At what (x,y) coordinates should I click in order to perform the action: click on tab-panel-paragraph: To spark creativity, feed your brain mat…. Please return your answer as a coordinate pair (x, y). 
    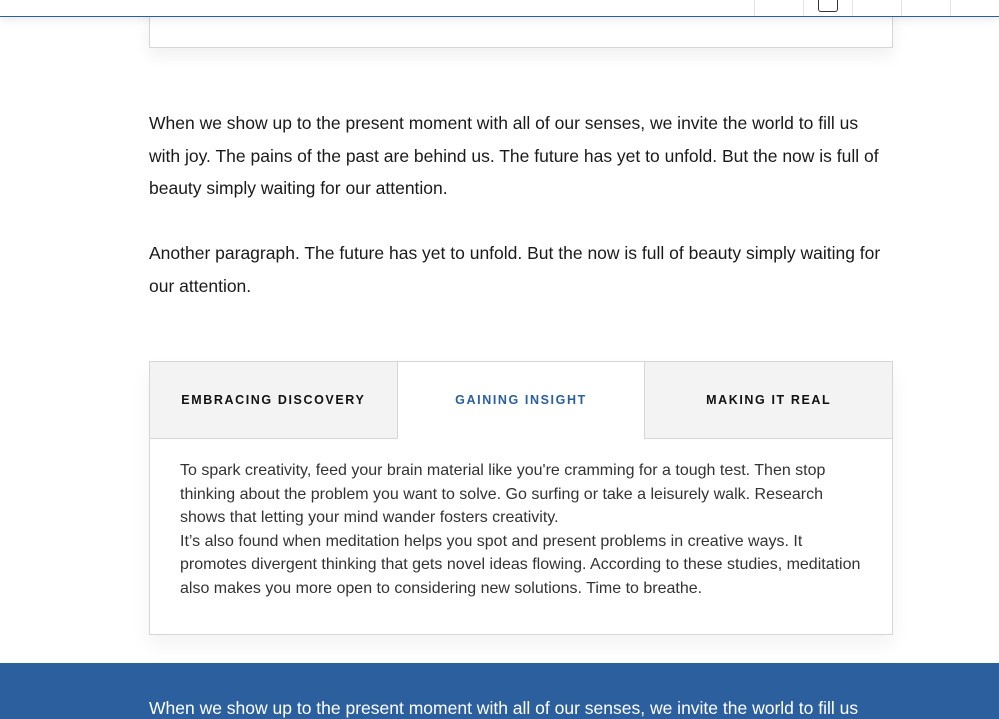
    Looking at the image, I should click on (503, 494).